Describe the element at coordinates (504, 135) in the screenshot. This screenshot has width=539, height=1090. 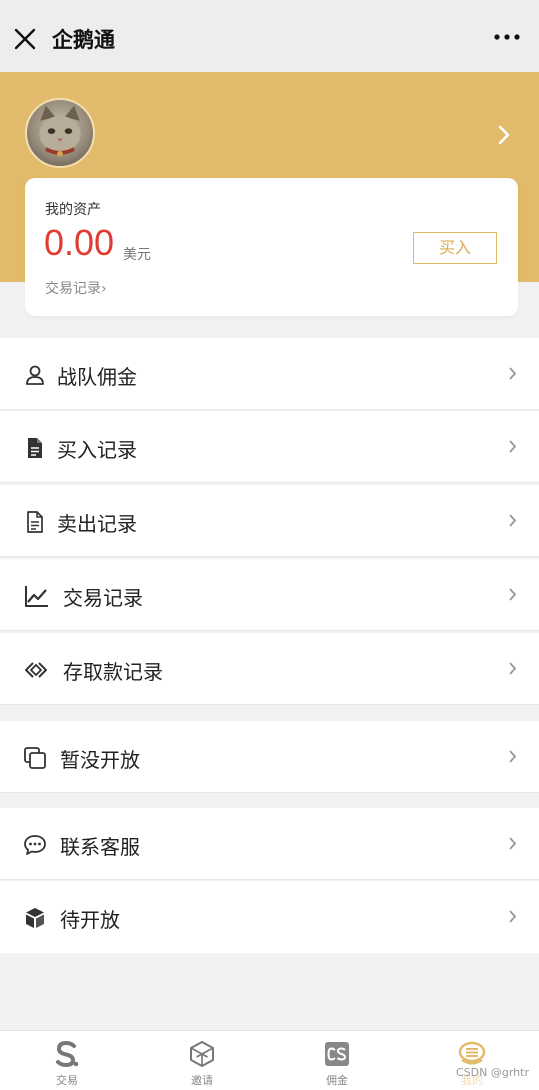
I see `profile-chevron-right-icon` at that location.